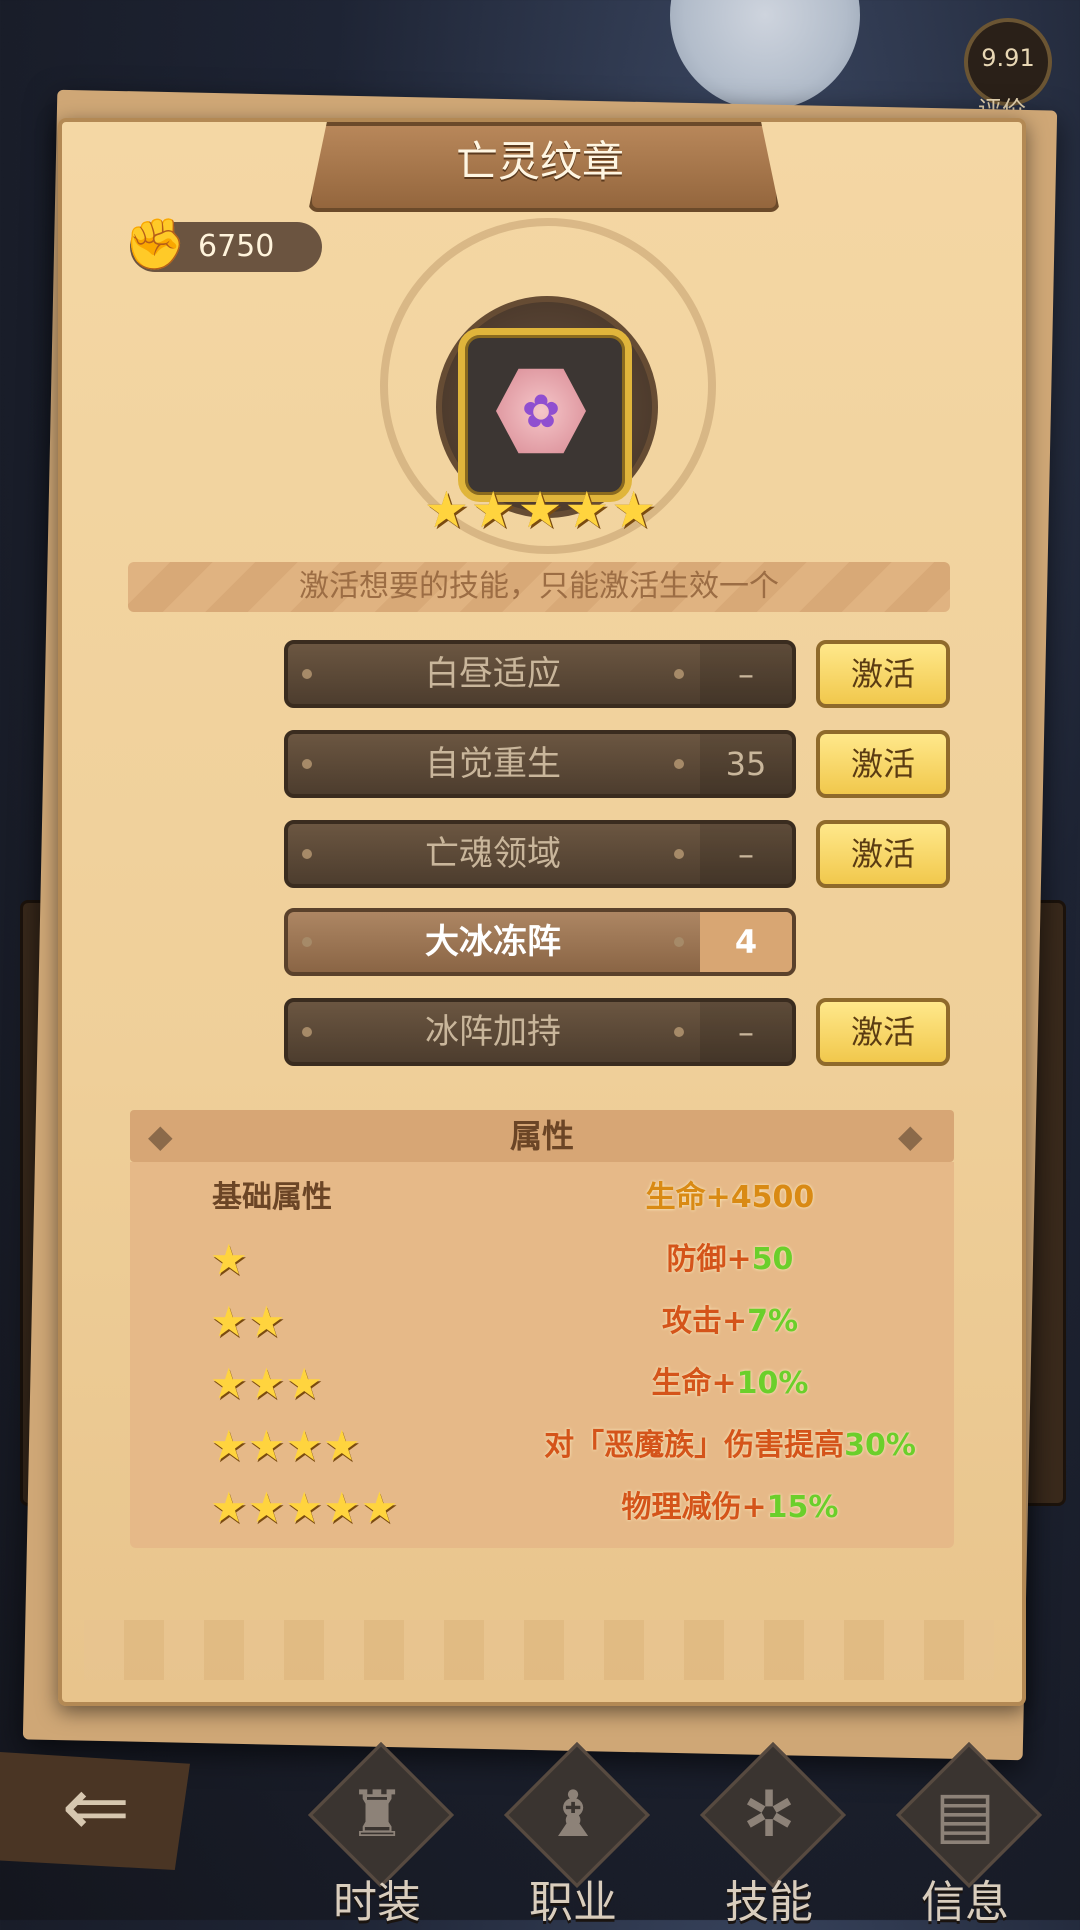  What do you see at coordinates (541, 1136) in the screenshot?
I see `attributes-title: 属性` at bounding box center [541, 1136].